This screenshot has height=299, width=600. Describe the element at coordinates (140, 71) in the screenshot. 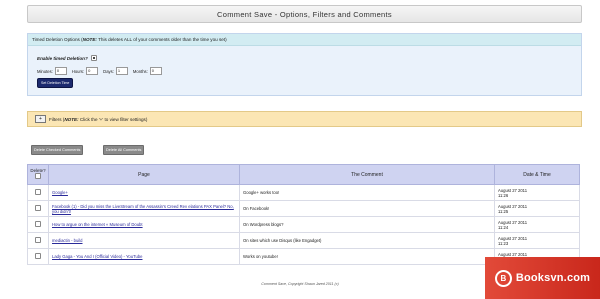

I see `months-label: Months:` at that location.